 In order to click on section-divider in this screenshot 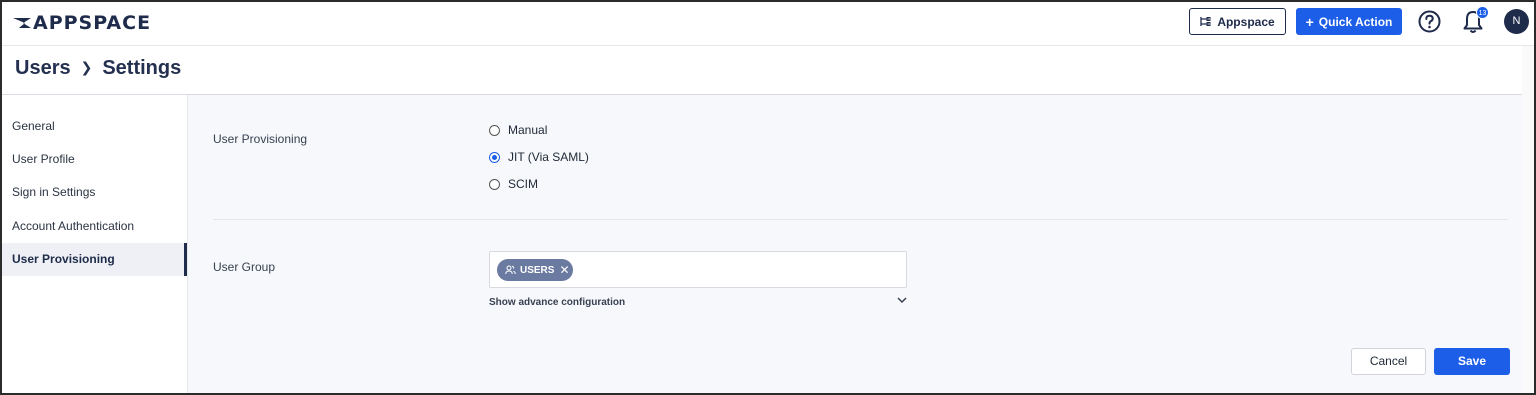, I will do `click(860, 219)`.